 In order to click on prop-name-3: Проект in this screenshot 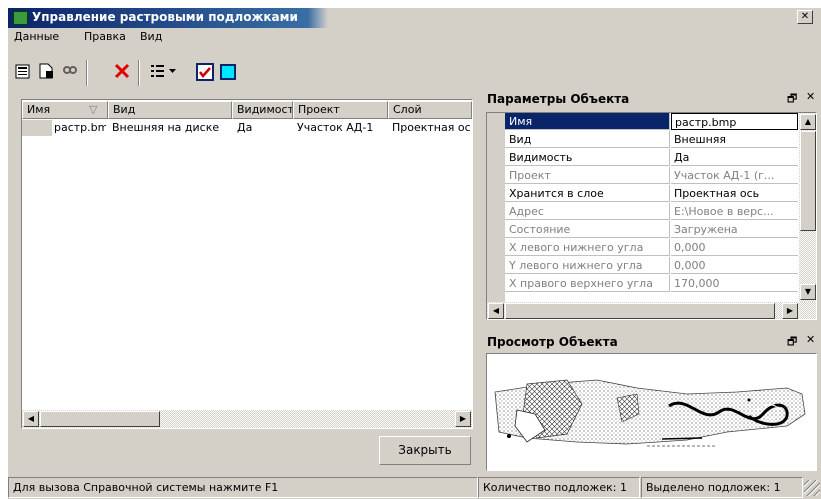, I will do `click(587, 175)`.